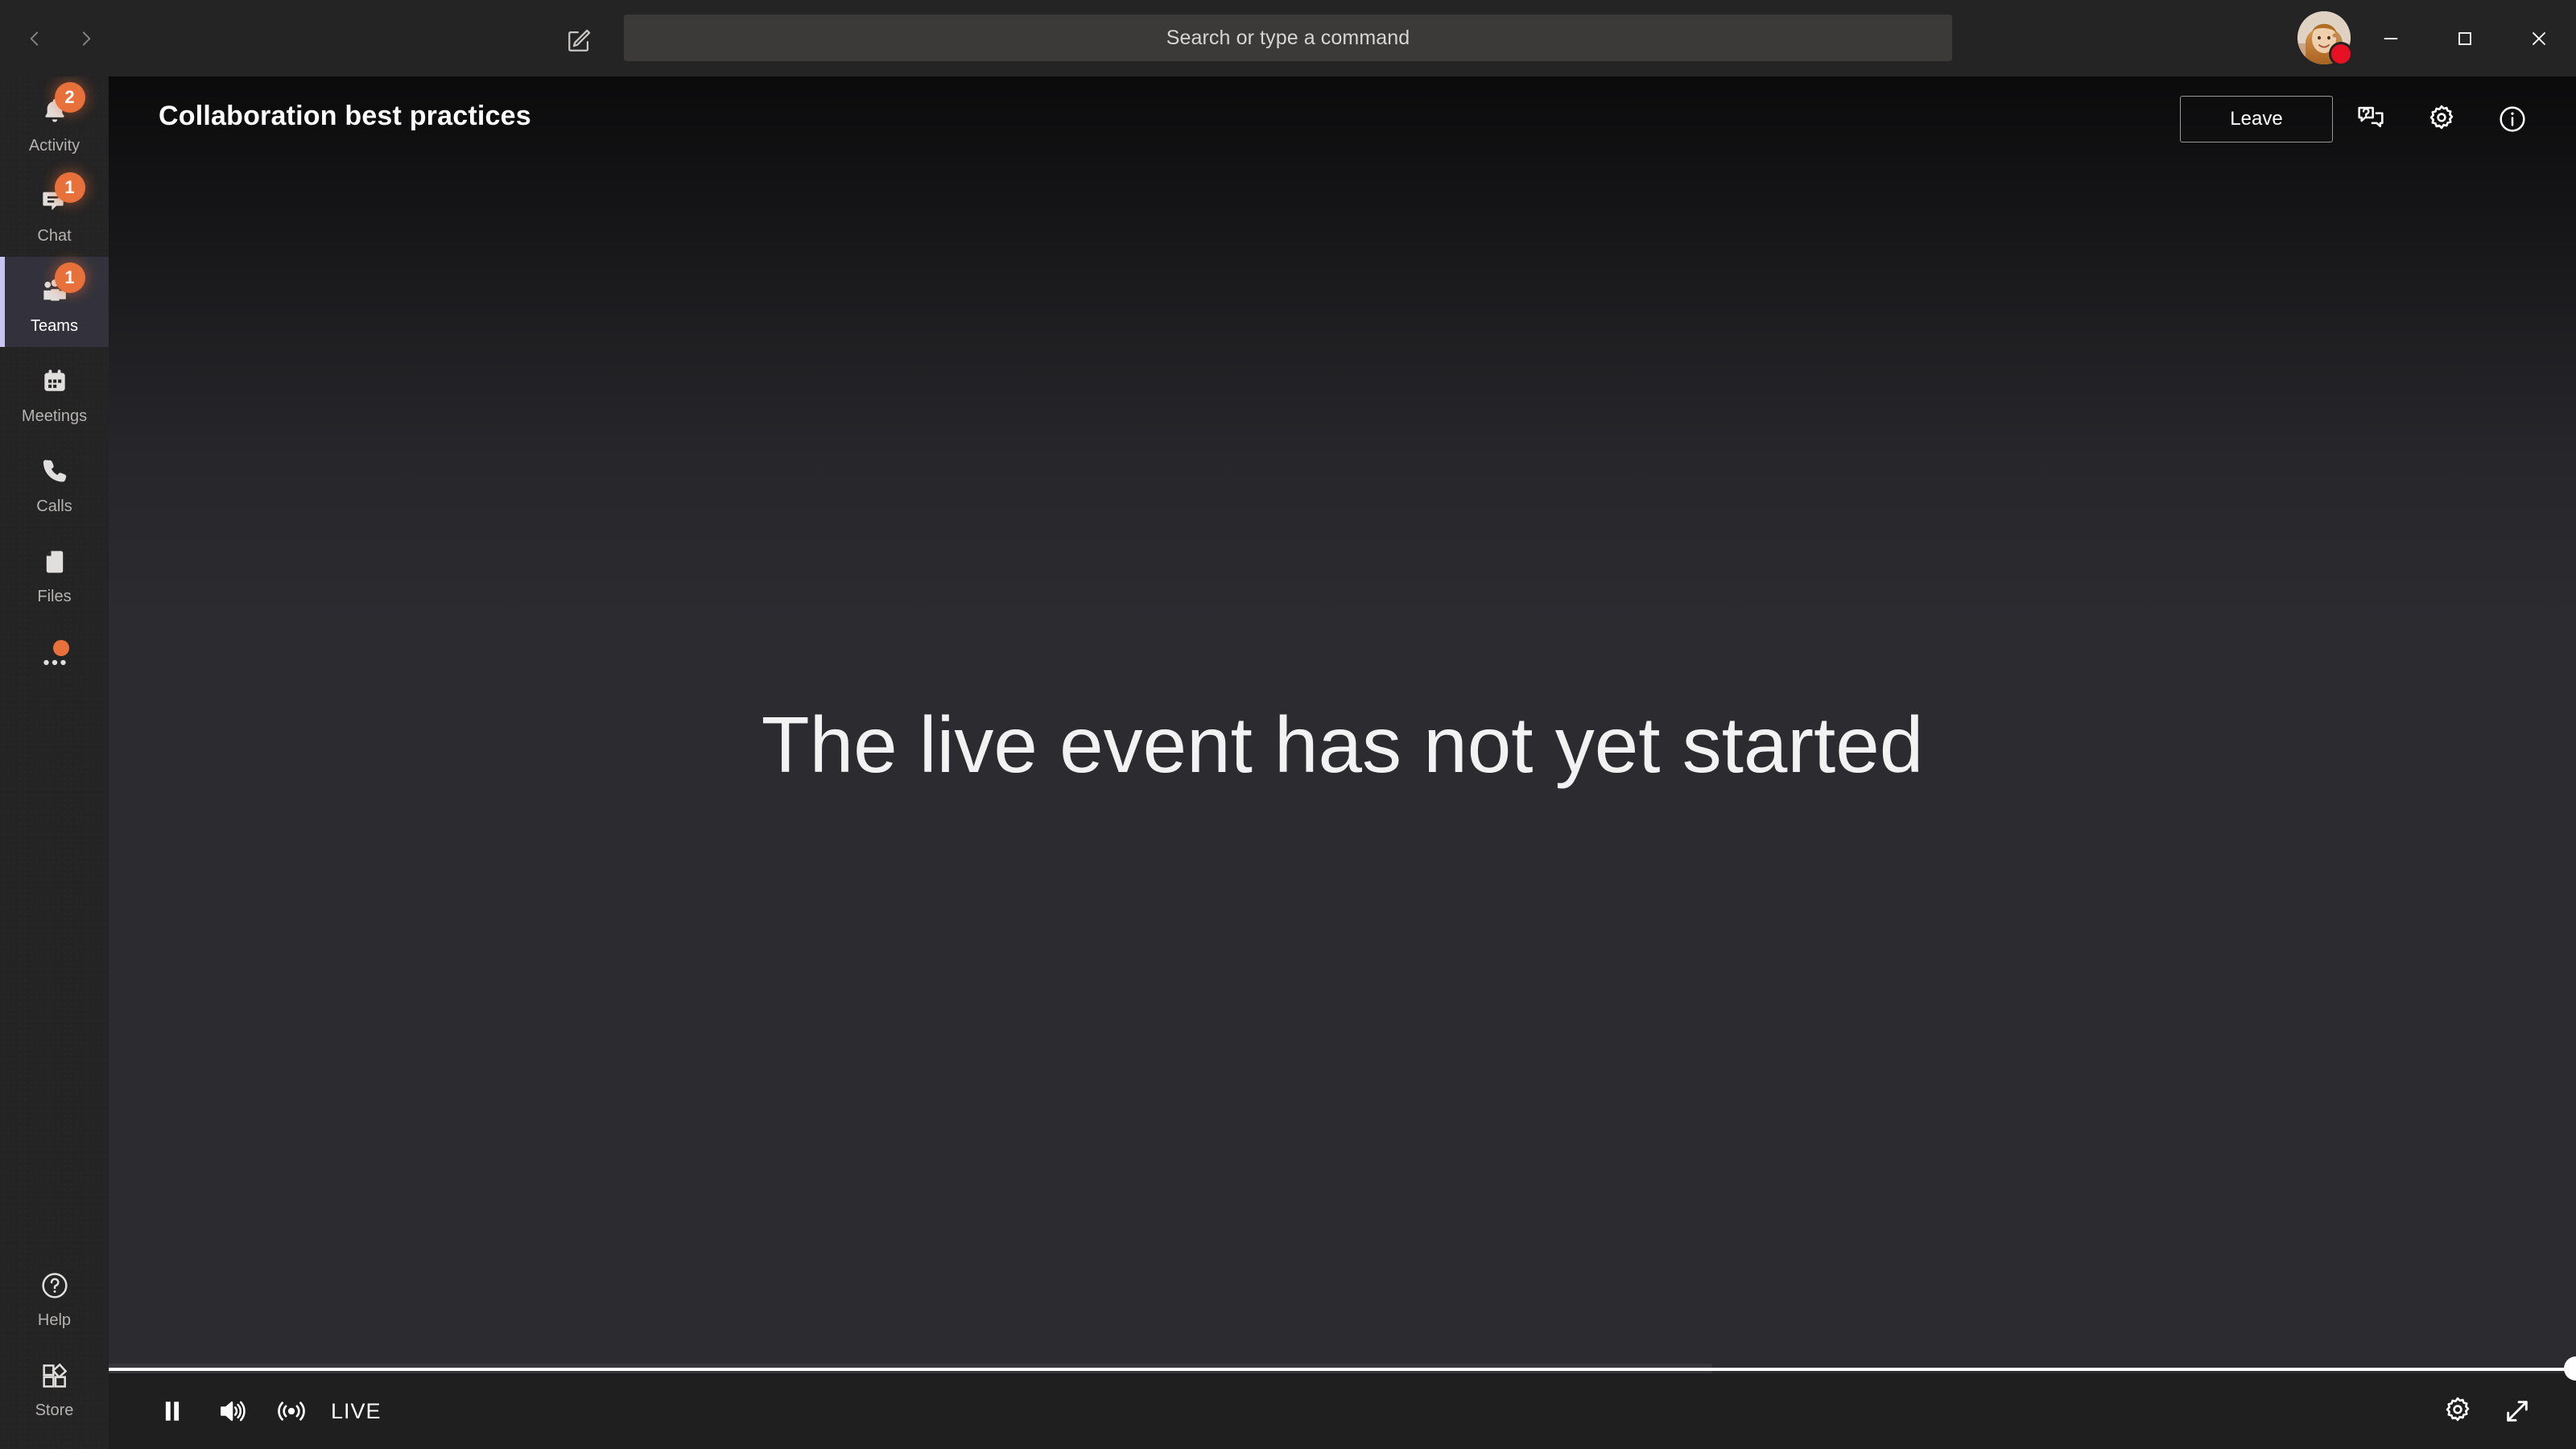 This screenshot has height=1449, width=2576. I want to click on search-placeholder: Search or type a command, so click(1288, 37).